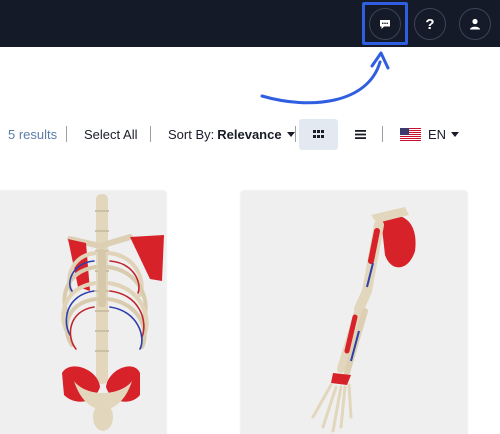 This screenshot has width=500, height=434. Describe the element at coordinates (191, 134) in the screenshot. I see `sort-label: Sort By:` at that location.